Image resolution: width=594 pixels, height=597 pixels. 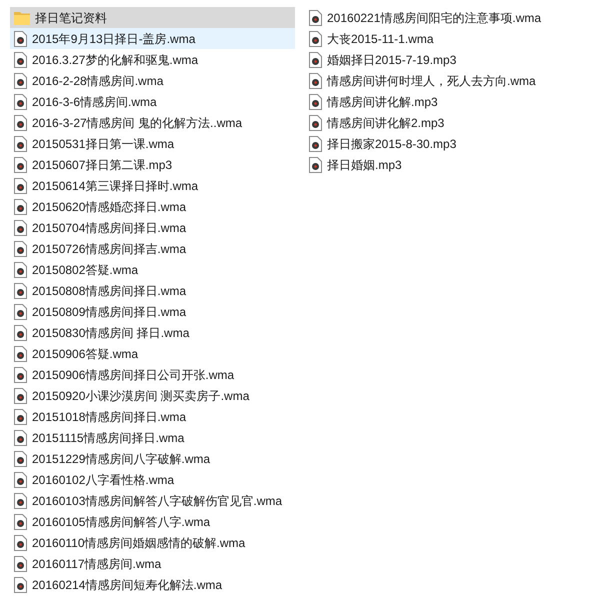 I want to click on file-name: 20160110情感房间婚姻感情的破解.wma, so click(x=139, y=543).